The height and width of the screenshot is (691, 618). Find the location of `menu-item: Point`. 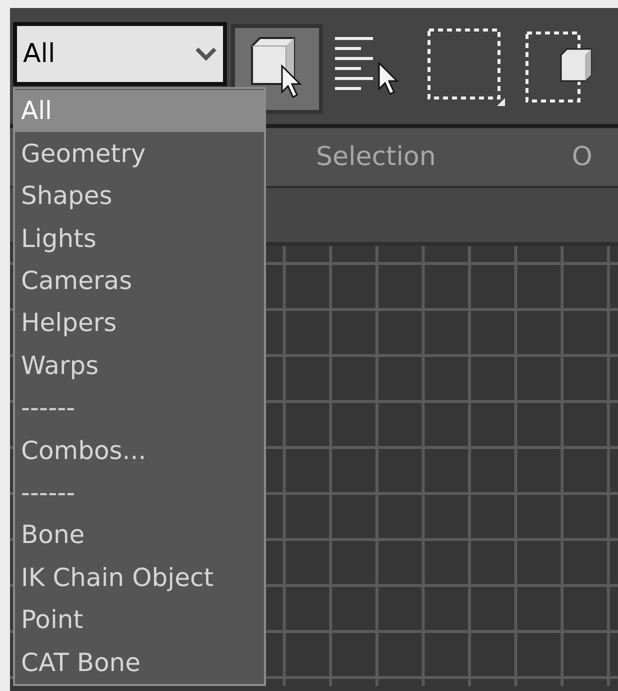

menu-item: Point is located at coordinates (139, 620).